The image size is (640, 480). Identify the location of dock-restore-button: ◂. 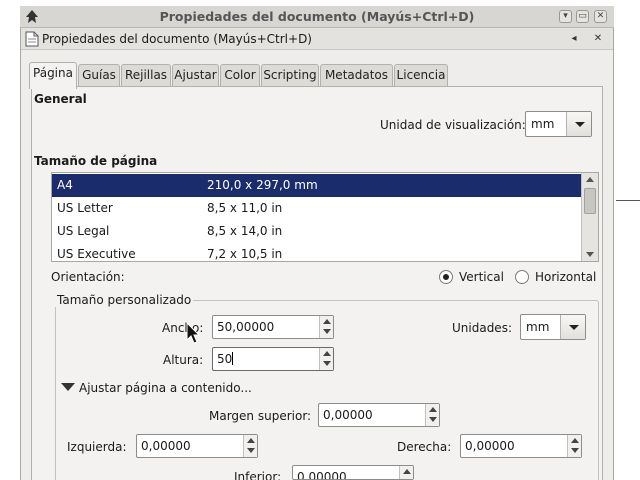
(574, 38).